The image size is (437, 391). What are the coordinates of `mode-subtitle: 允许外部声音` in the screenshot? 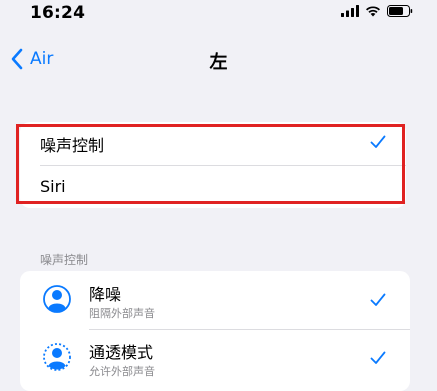 It's located at (122, 371).